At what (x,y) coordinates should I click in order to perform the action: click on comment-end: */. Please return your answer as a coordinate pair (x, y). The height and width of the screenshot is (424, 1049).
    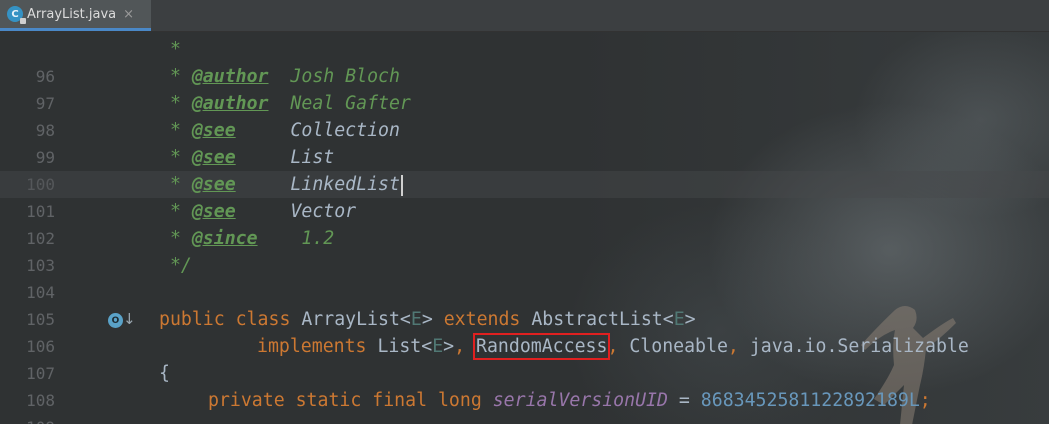
    Looking at the image, I should click on (175, 265).